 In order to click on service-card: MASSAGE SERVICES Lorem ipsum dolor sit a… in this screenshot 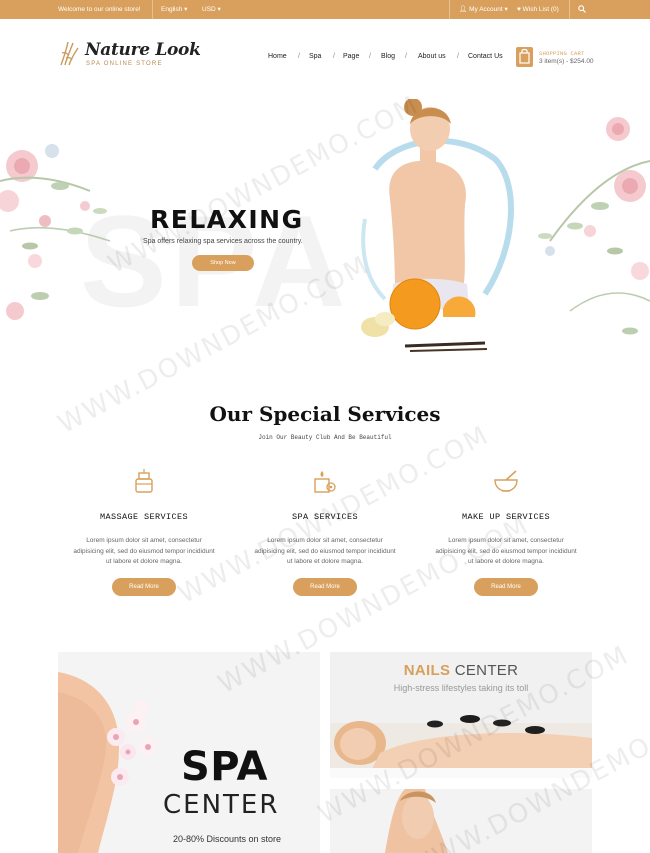, I will do `click(144, 529)`.